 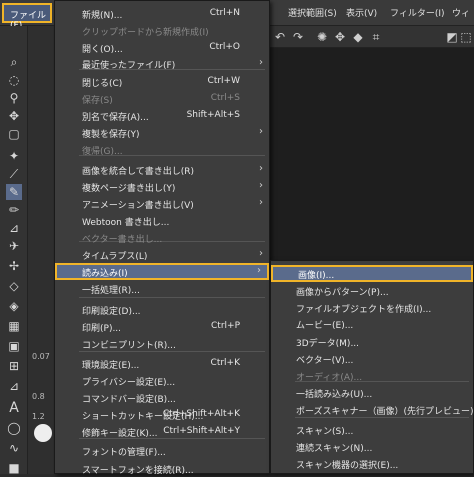 I want to click on menu-item-shortcut: Ctrl+N, so click(x=224, y=13).